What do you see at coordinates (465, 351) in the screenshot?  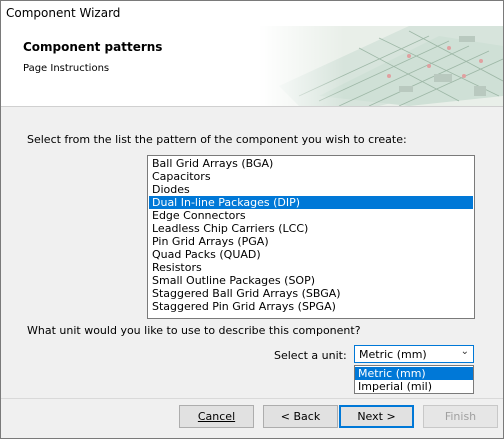 I see `chevron-down-icon: ⌄` at bounding box center [465, 351].